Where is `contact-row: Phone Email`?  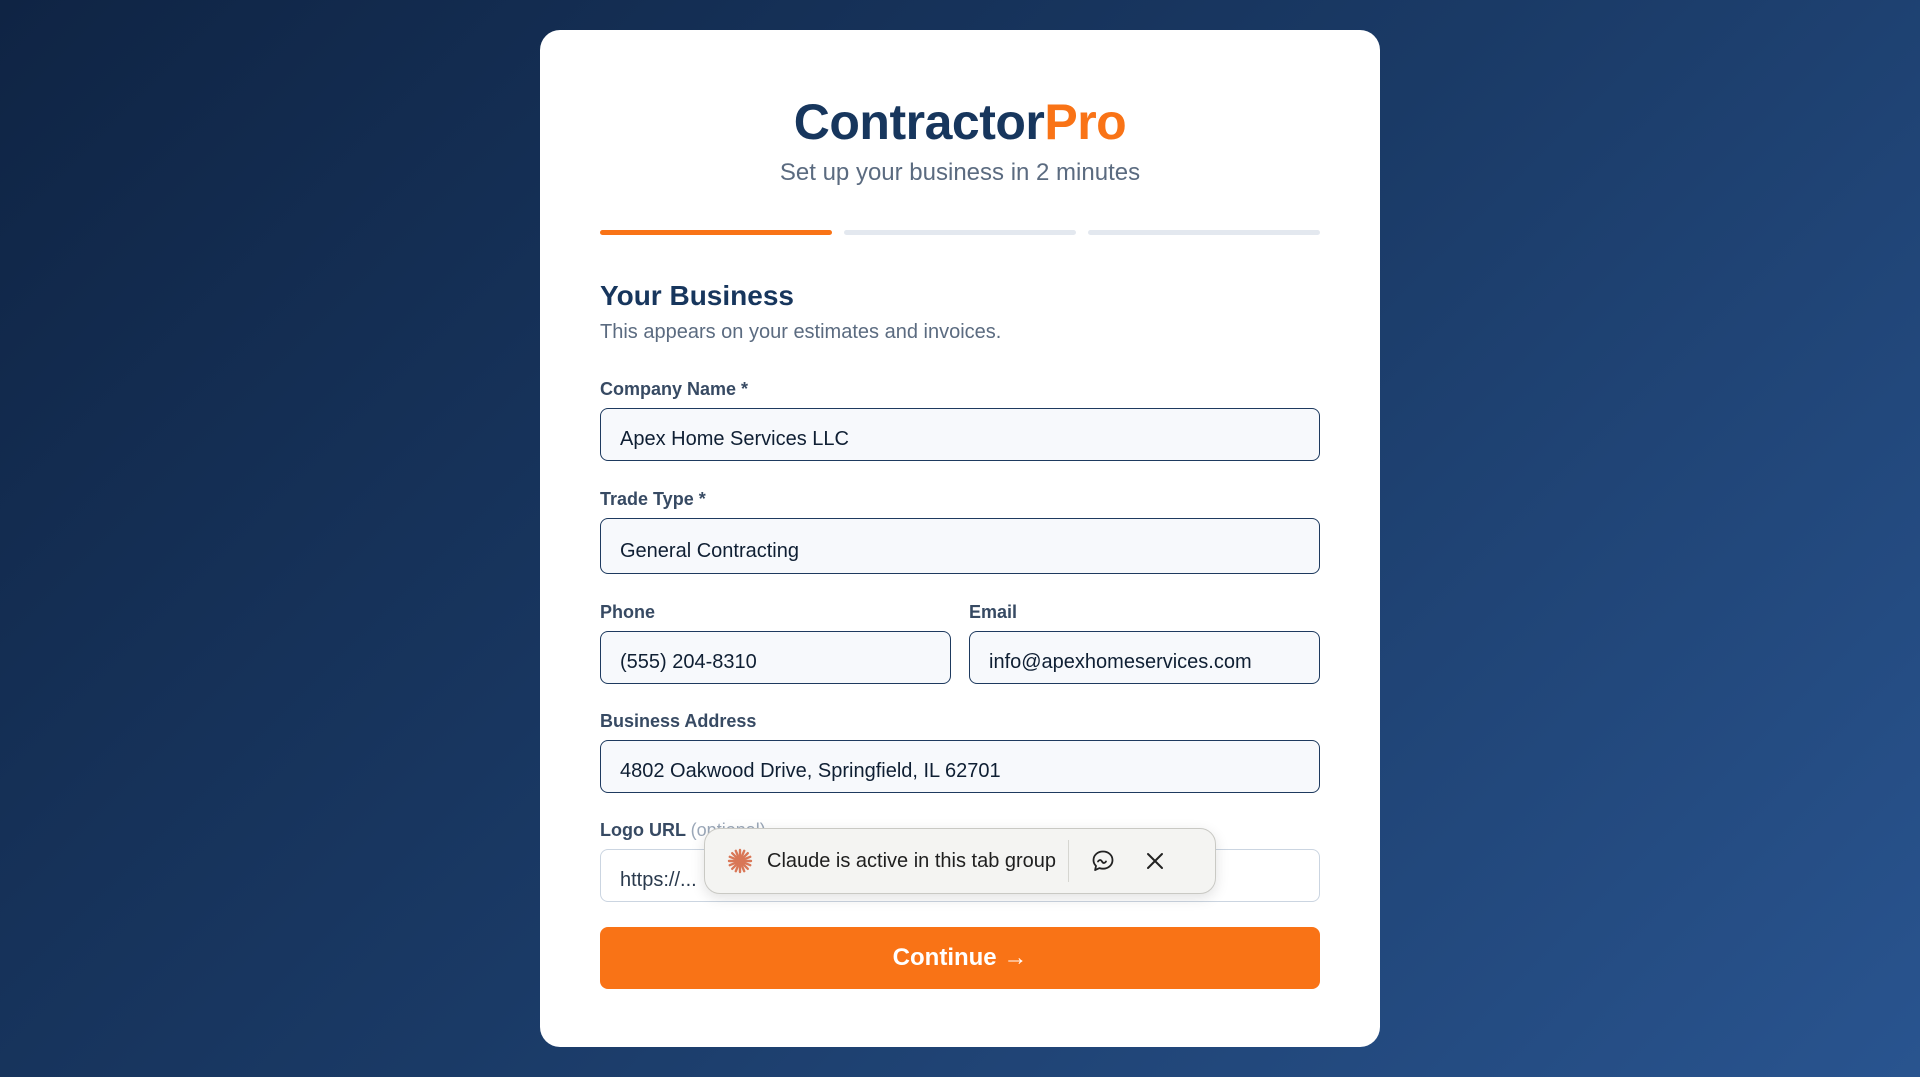
contact-row: Phone Email is located at coordinates (960, 642).